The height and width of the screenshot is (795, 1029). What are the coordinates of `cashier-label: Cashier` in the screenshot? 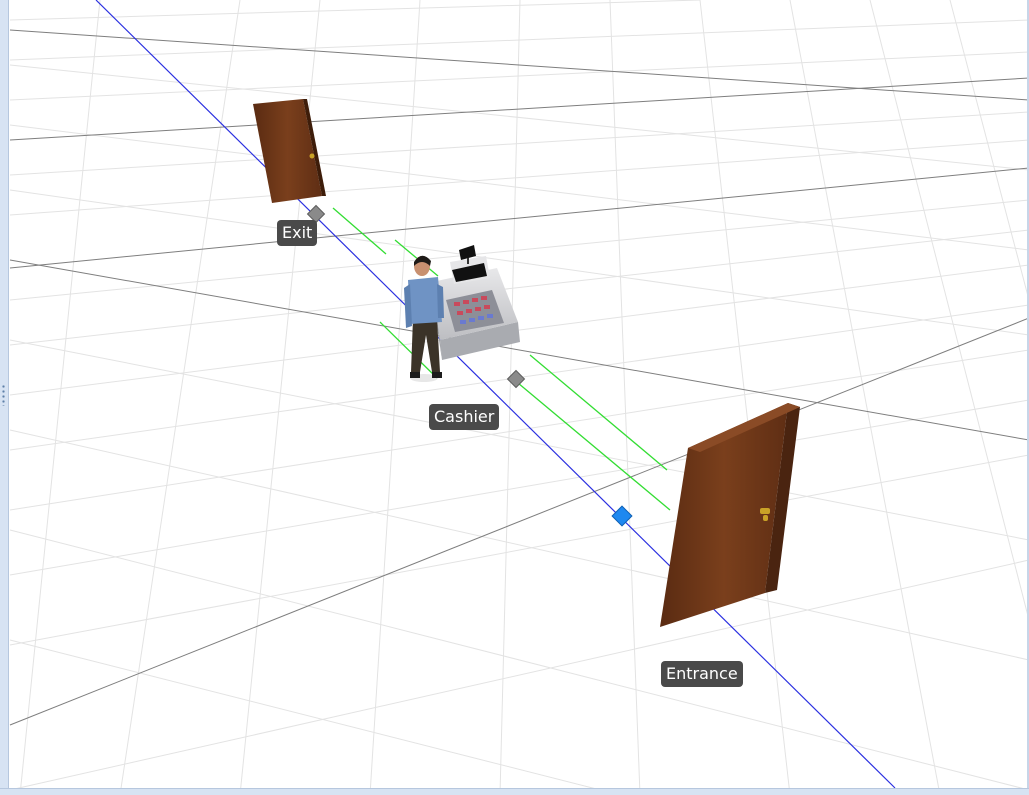 It's located at (464, 417).